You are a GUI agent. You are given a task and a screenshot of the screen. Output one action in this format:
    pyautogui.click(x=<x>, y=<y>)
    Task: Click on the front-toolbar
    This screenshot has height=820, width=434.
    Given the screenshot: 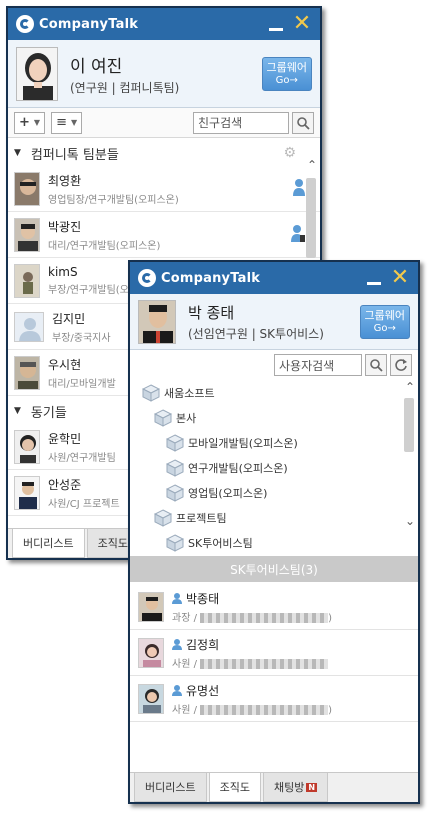 What is the action you would take?
    pyautogui.click(x=274, y=365)
    